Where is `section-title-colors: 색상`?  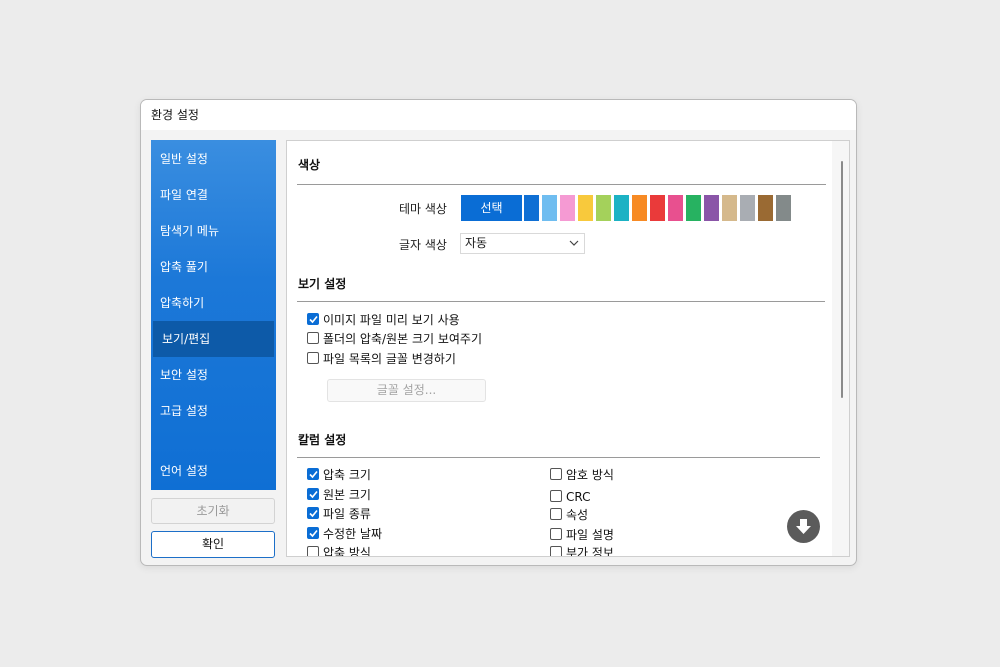
section-title-colors: 색상 is located at coordinates (309, 165).